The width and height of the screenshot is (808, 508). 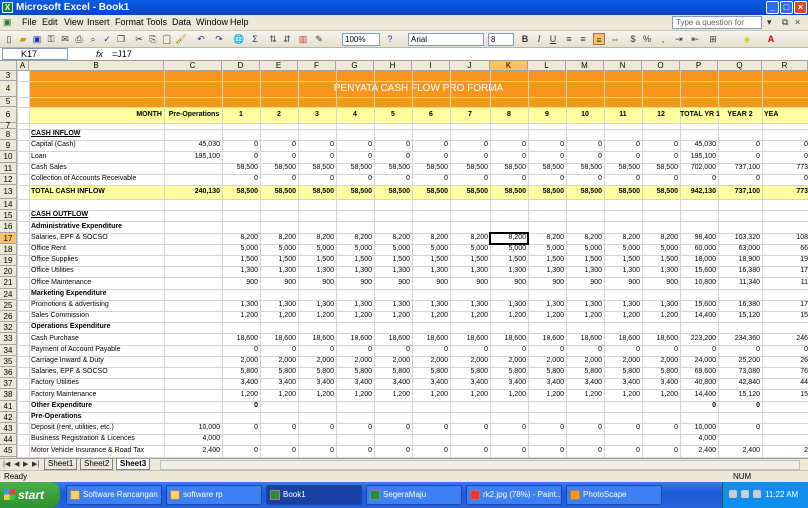 What do you see at coordinates (769, 22) in the screenshot?
I see `help-dropdown-icon: ▾` at bounding box center [769, 22].